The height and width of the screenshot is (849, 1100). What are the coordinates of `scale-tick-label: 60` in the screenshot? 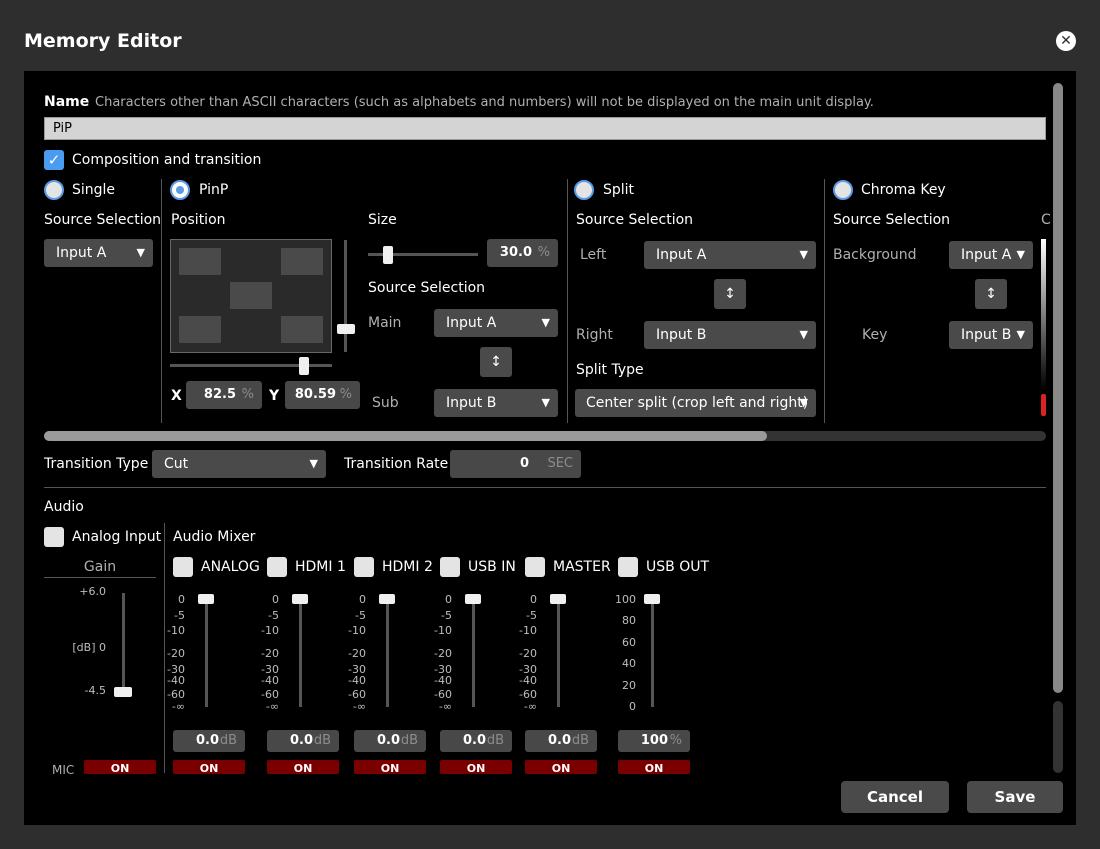 It's located at (629, 642).